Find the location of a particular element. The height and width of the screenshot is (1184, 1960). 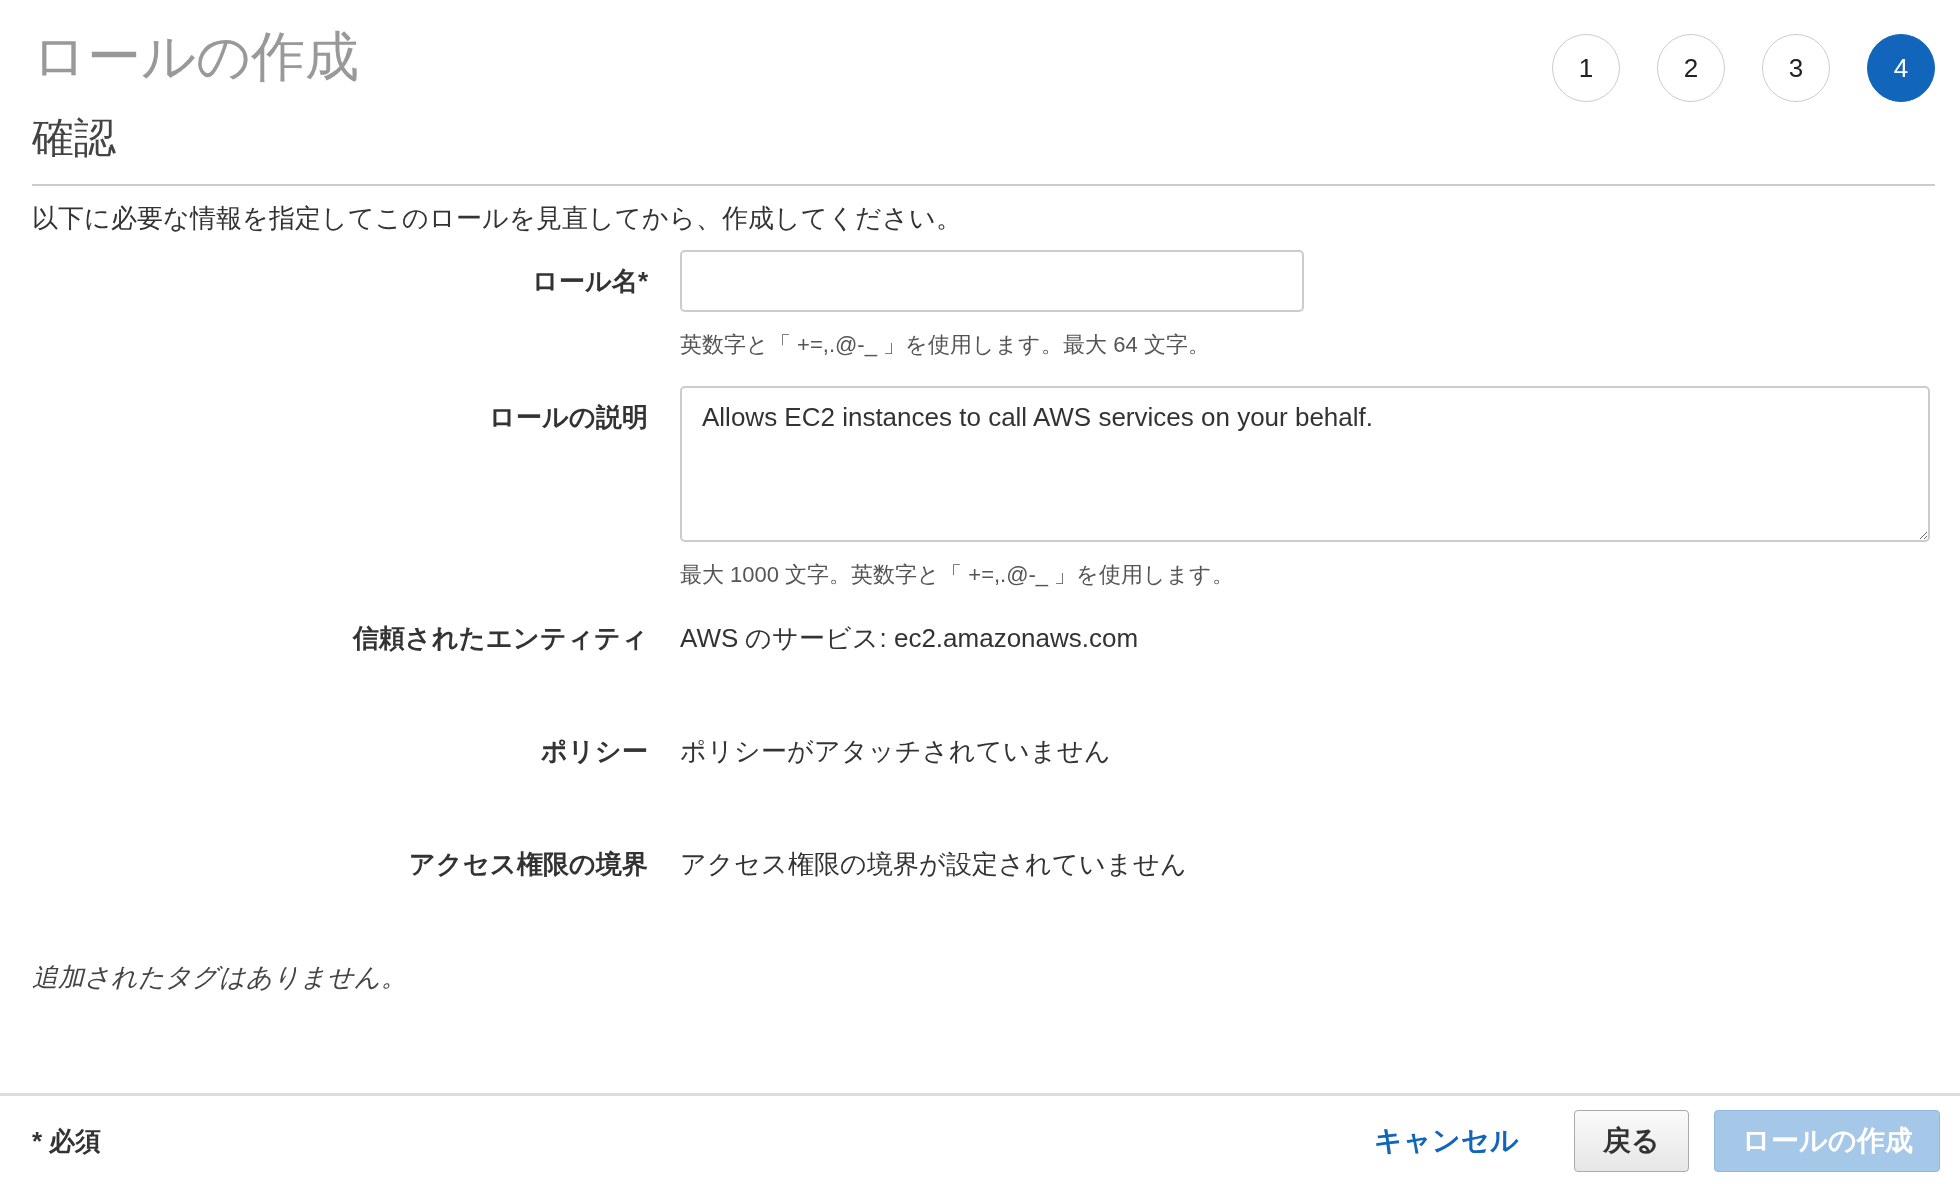

step-indicator: 3 is located at coordinates (1796, 68).